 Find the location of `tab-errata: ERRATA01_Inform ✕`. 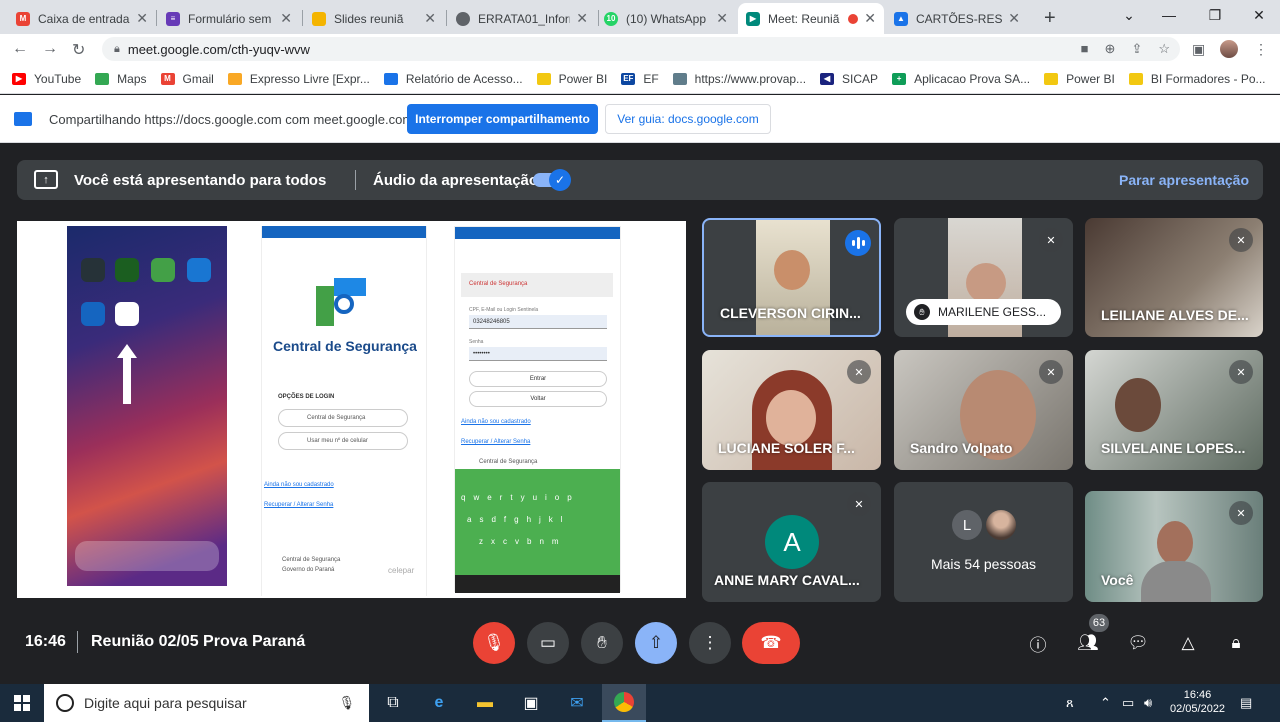

tab-errata: ERRATA01_Inform ✕ is located at coordinates (522, 18).